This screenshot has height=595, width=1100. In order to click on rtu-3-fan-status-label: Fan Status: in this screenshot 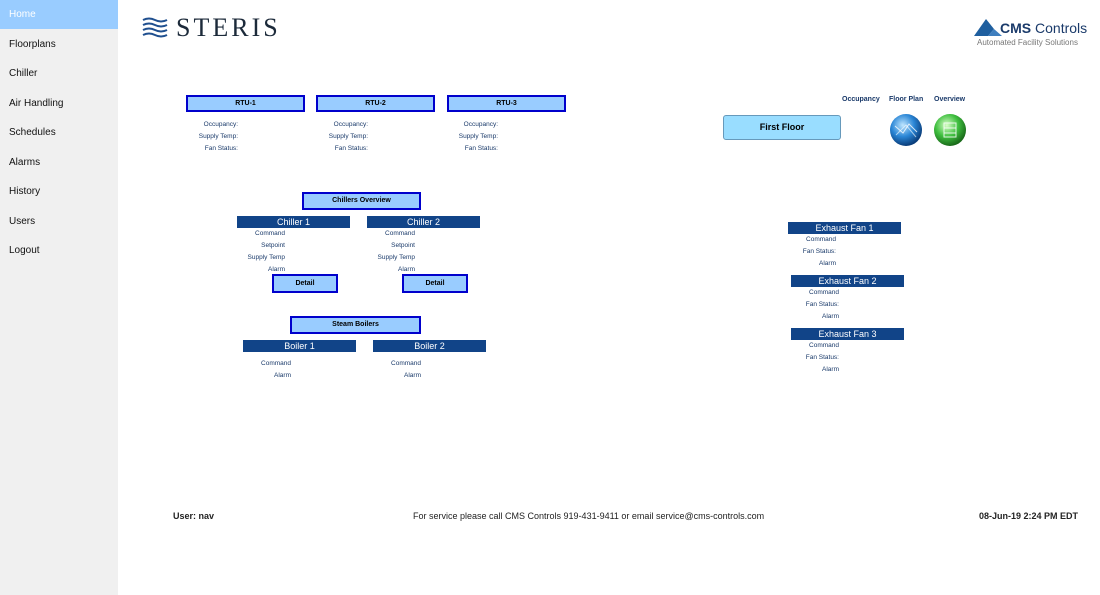, I will do `click(481, 148)`.